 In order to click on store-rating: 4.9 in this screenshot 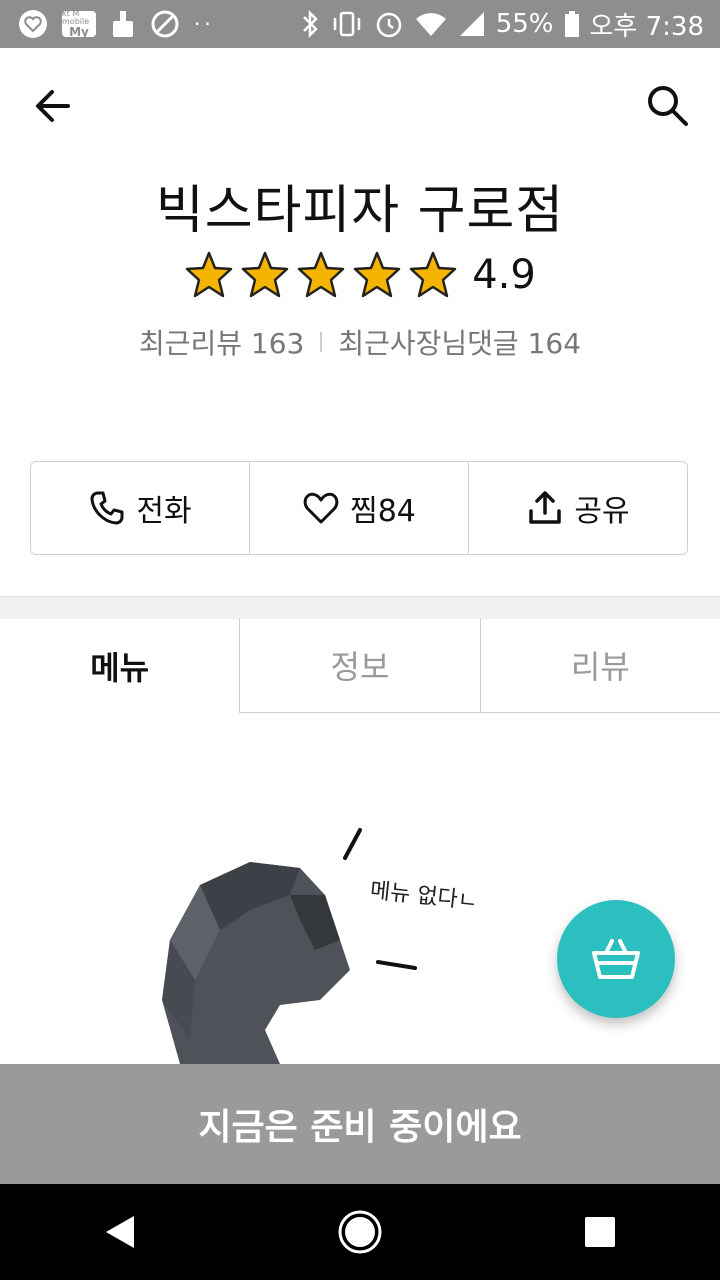, I will do `click(360, 275)`.